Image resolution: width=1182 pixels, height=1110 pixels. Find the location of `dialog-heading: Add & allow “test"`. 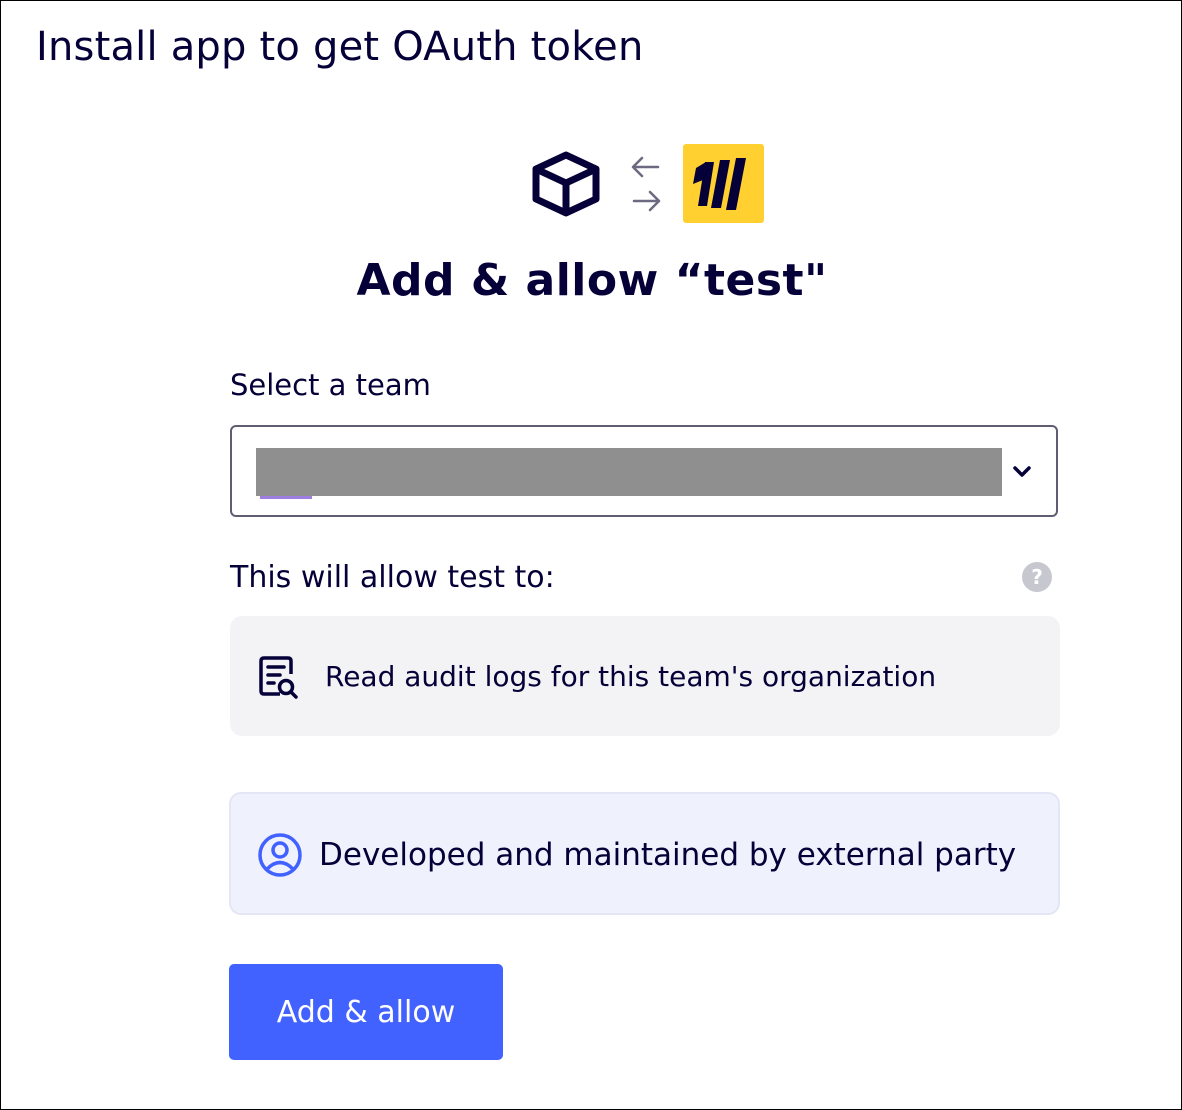

dialog-heading: Add & allow “test" is located at coordinates (592, 280).